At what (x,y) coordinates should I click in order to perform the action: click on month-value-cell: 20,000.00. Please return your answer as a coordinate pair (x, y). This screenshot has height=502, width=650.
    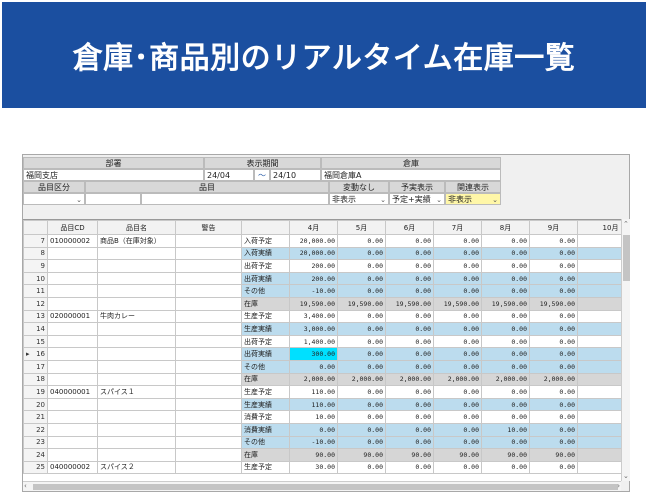
    Looking at the image, I should click on (313, 253).